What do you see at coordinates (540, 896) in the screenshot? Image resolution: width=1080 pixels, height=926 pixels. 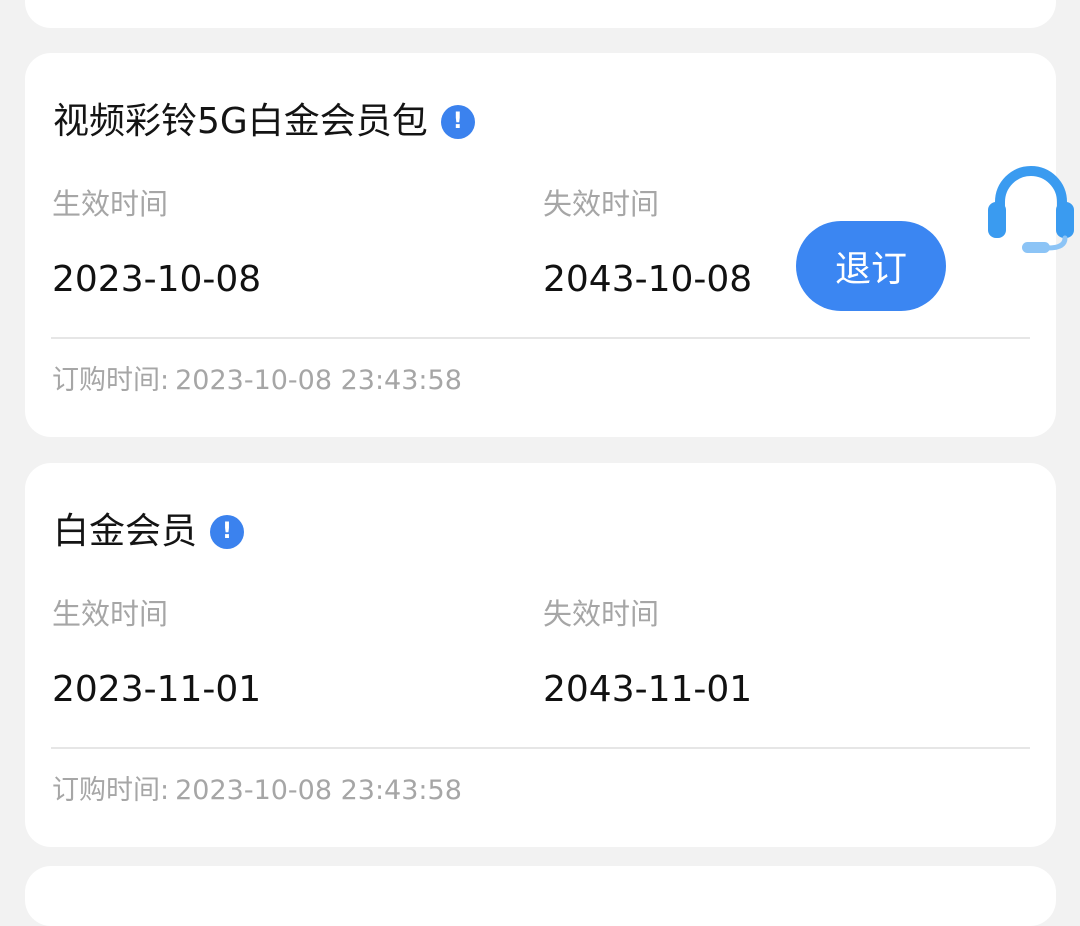 I see `next-subscription-card` at bounding box center [540, 896].